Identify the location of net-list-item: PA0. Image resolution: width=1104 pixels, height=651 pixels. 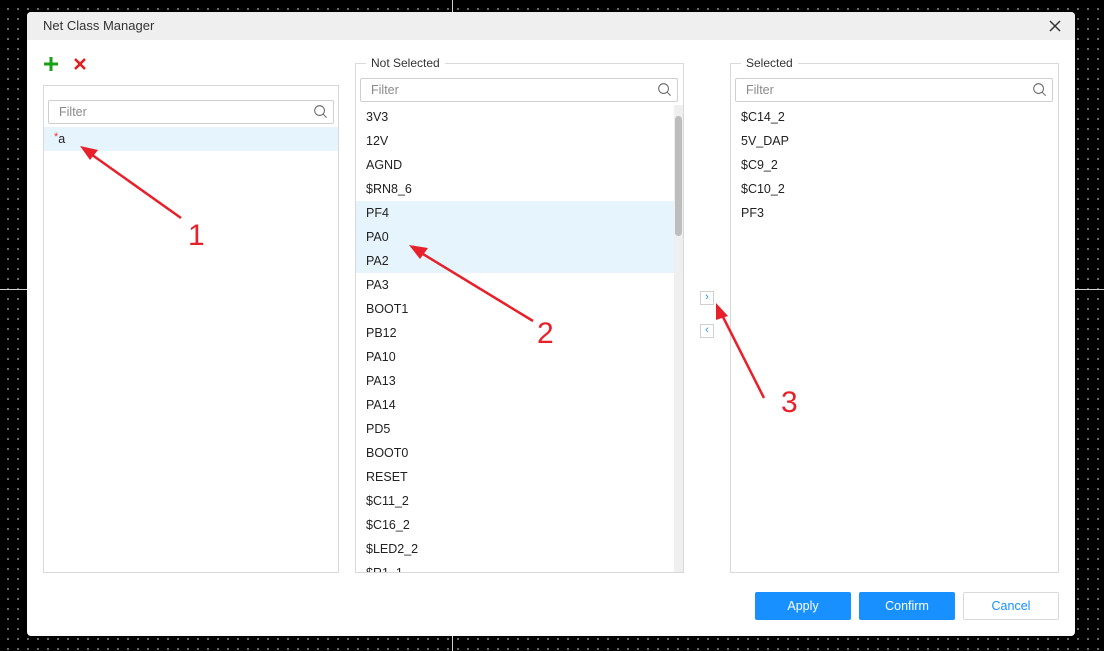
(515, 237).